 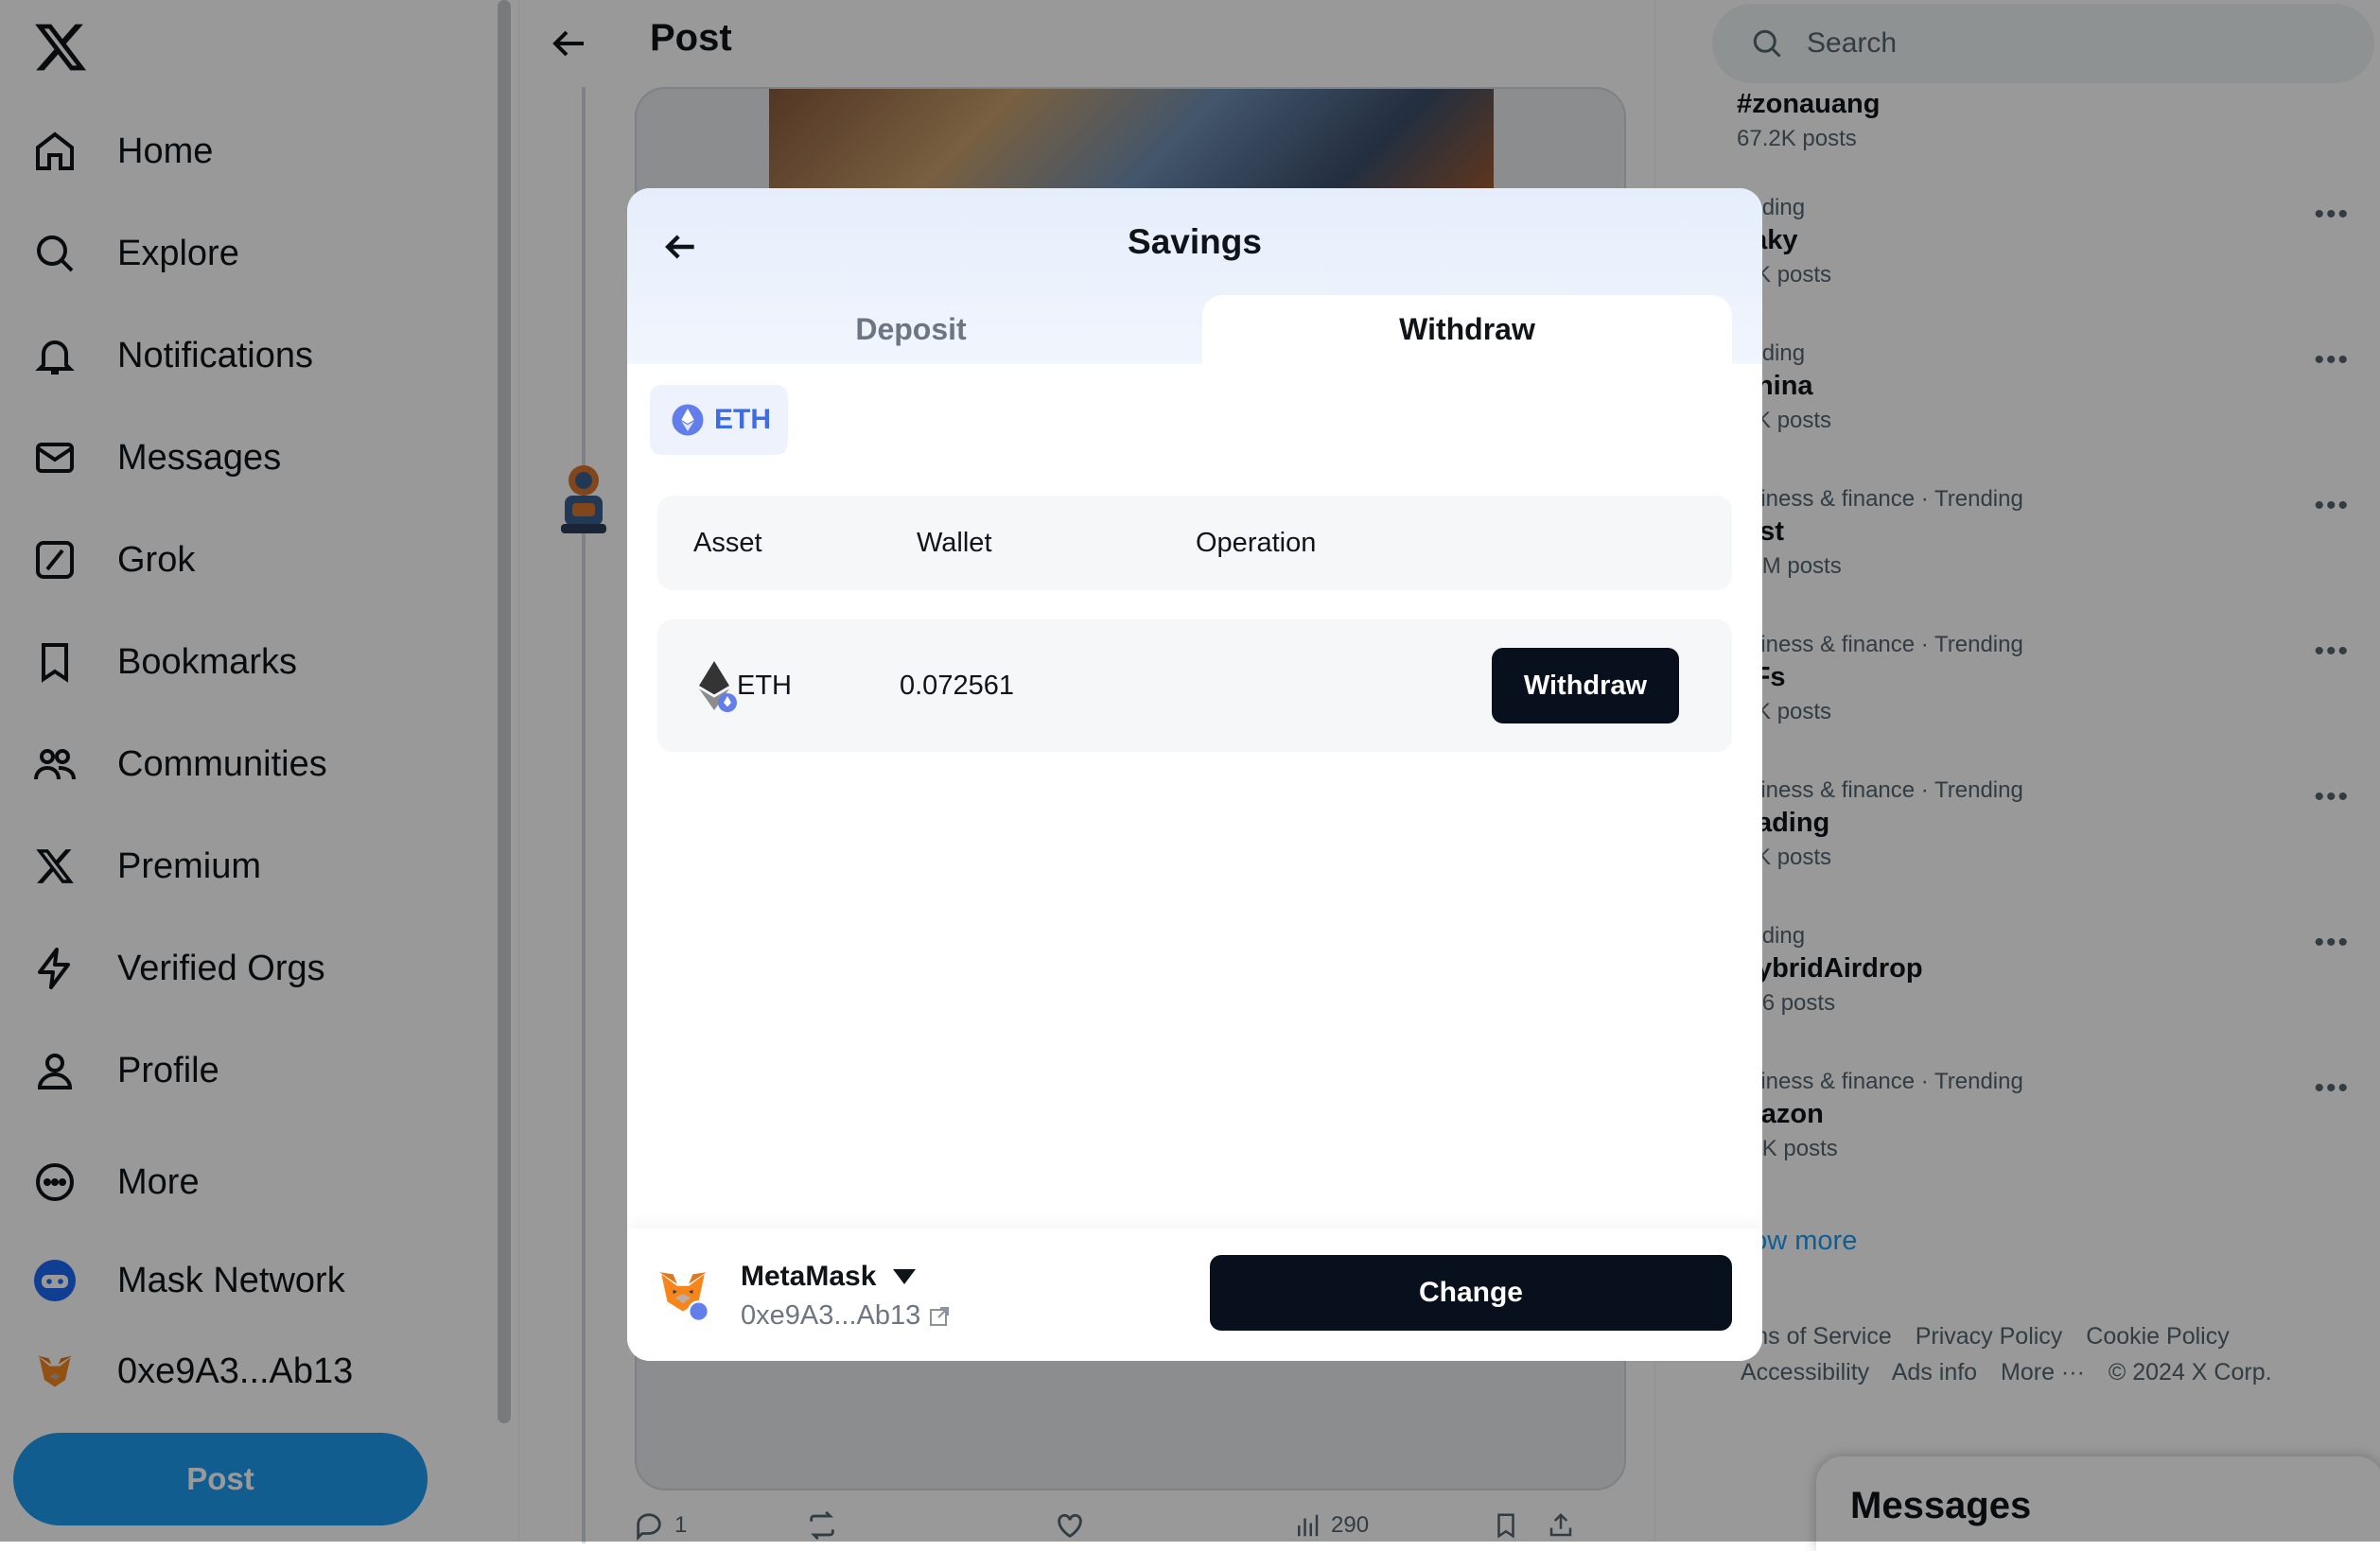 What do you see at coordinates (1194, 276) in the screenshot?
I see `dialog-header: Savings Deposit Withdraw` at bounding box center [1194, 276].